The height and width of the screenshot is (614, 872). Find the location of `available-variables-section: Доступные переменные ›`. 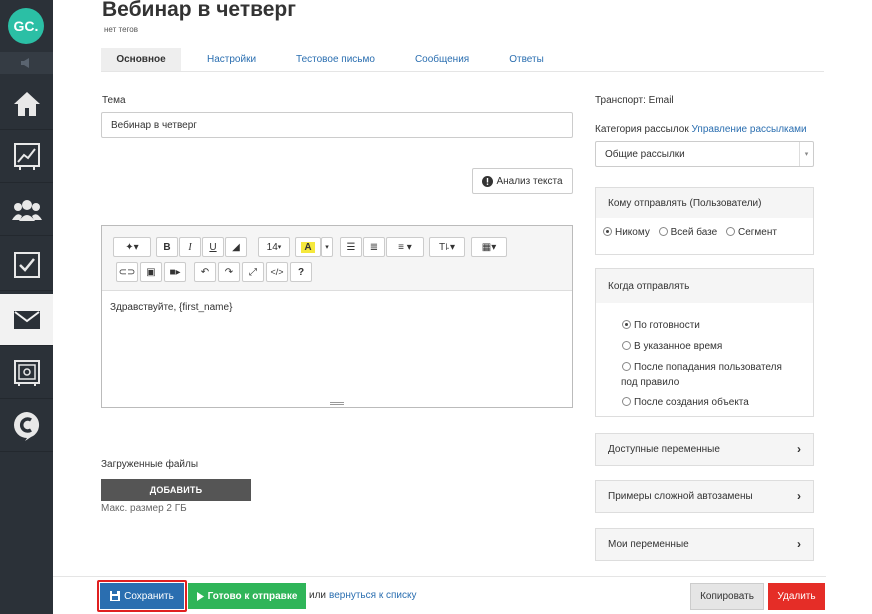

available-variables-section: Доступные переменные › is located at coordinates (704, 449).